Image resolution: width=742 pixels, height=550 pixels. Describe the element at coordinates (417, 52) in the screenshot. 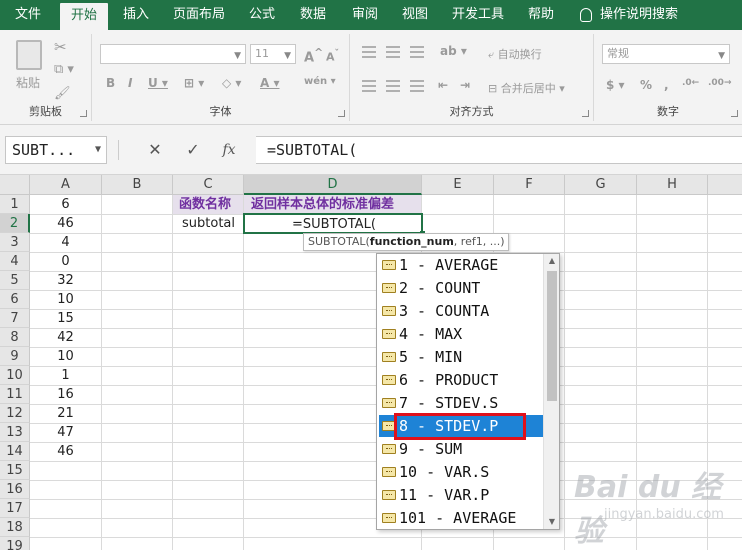

I see `align-bottom-icon` at that location.